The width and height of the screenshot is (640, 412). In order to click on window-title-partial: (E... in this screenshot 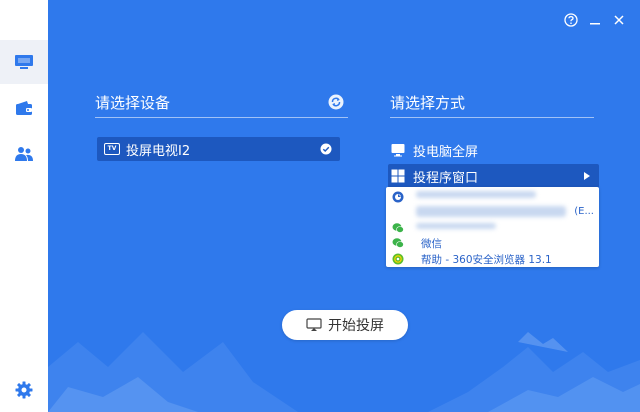, I will do `click(584, 211)`.